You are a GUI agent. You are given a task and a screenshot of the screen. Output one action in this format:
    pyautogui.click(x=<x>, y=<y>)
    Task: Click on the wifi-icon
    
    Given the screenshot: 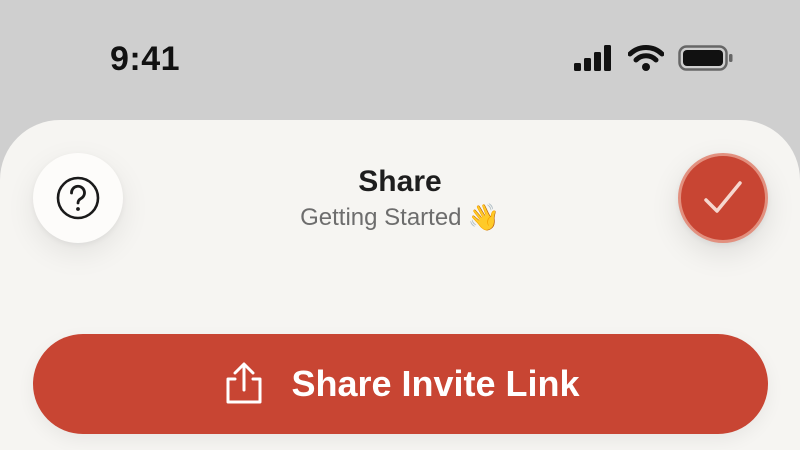 What is the action you would take?
    pyautogui.click(x=646, y=58)
    